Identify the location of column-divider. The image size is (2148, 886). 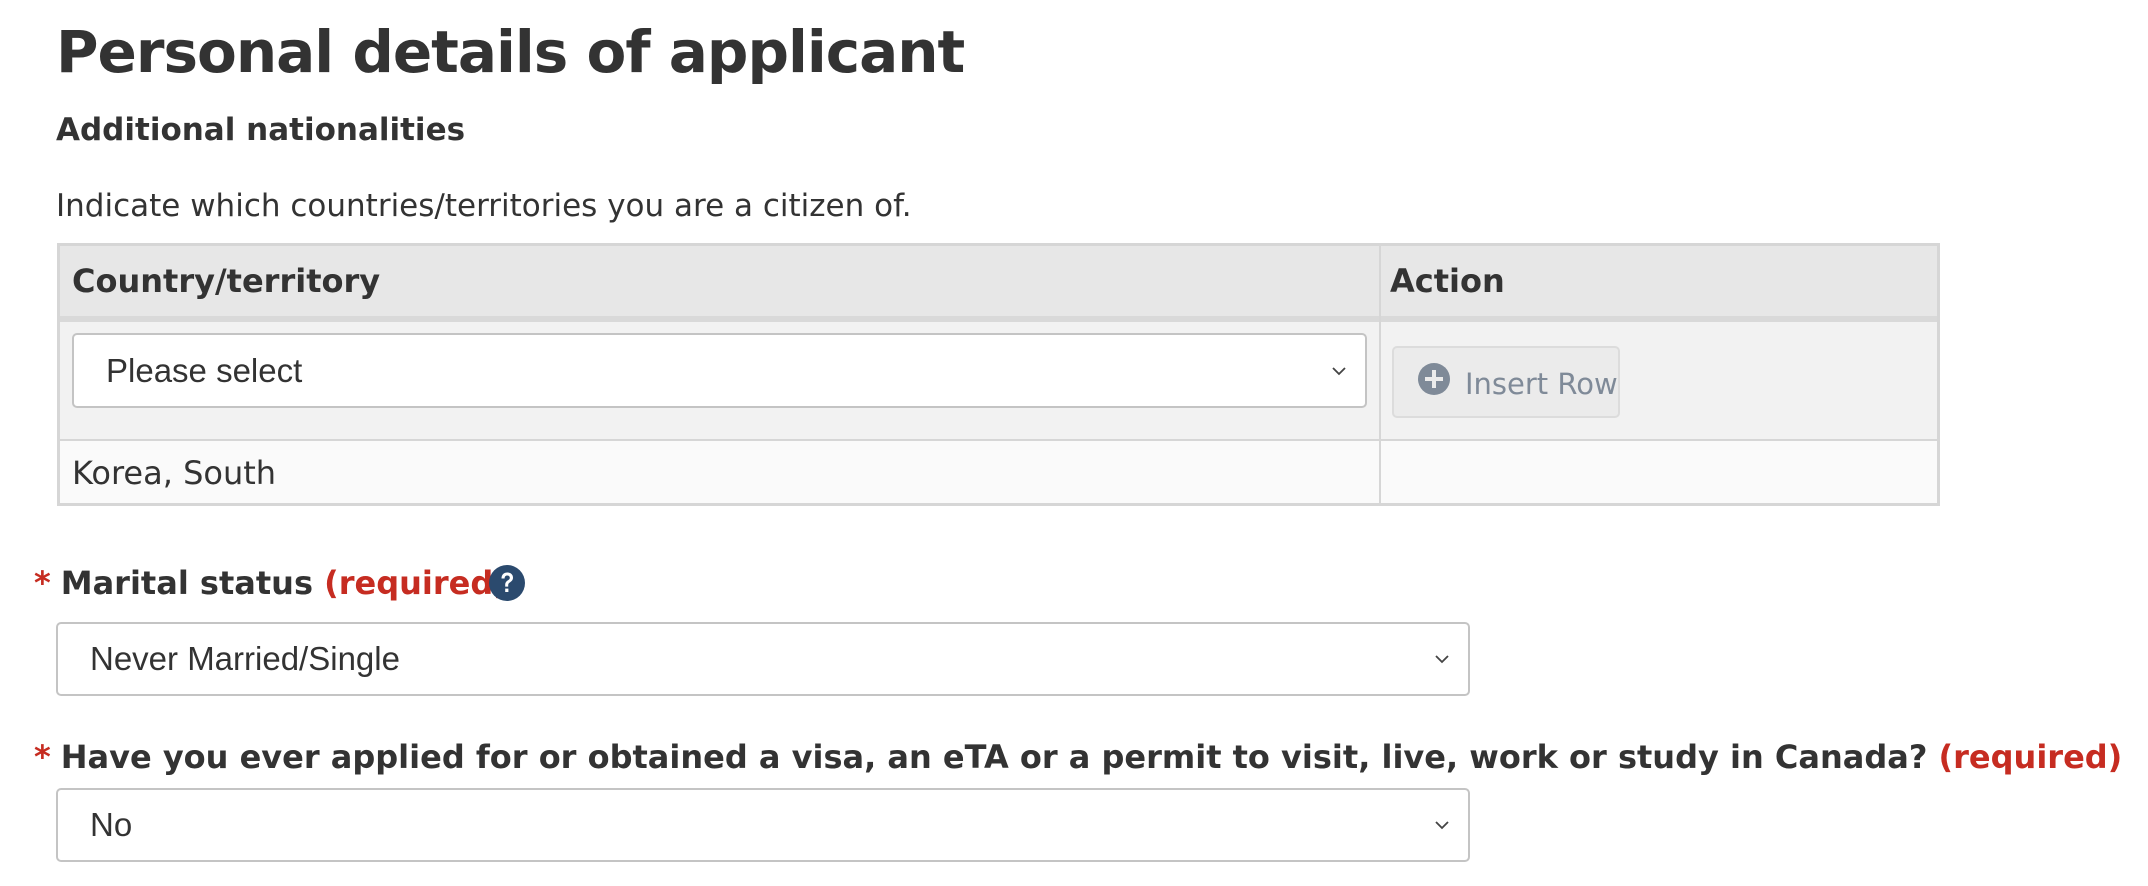
(1380, 374).